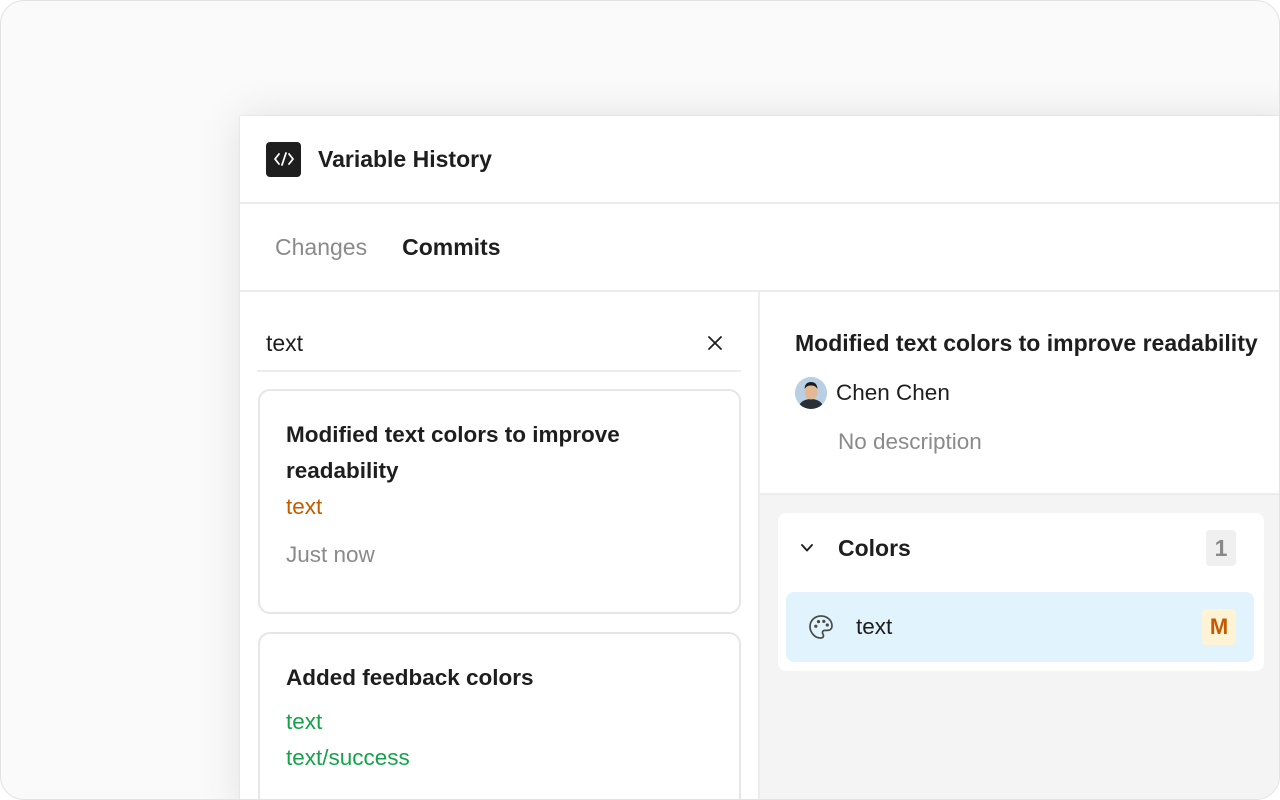 The image size is (1280, 800). Describe the element at coordinates (807, 548) in the screenshot. I see `chevron-down-icon` at that location.